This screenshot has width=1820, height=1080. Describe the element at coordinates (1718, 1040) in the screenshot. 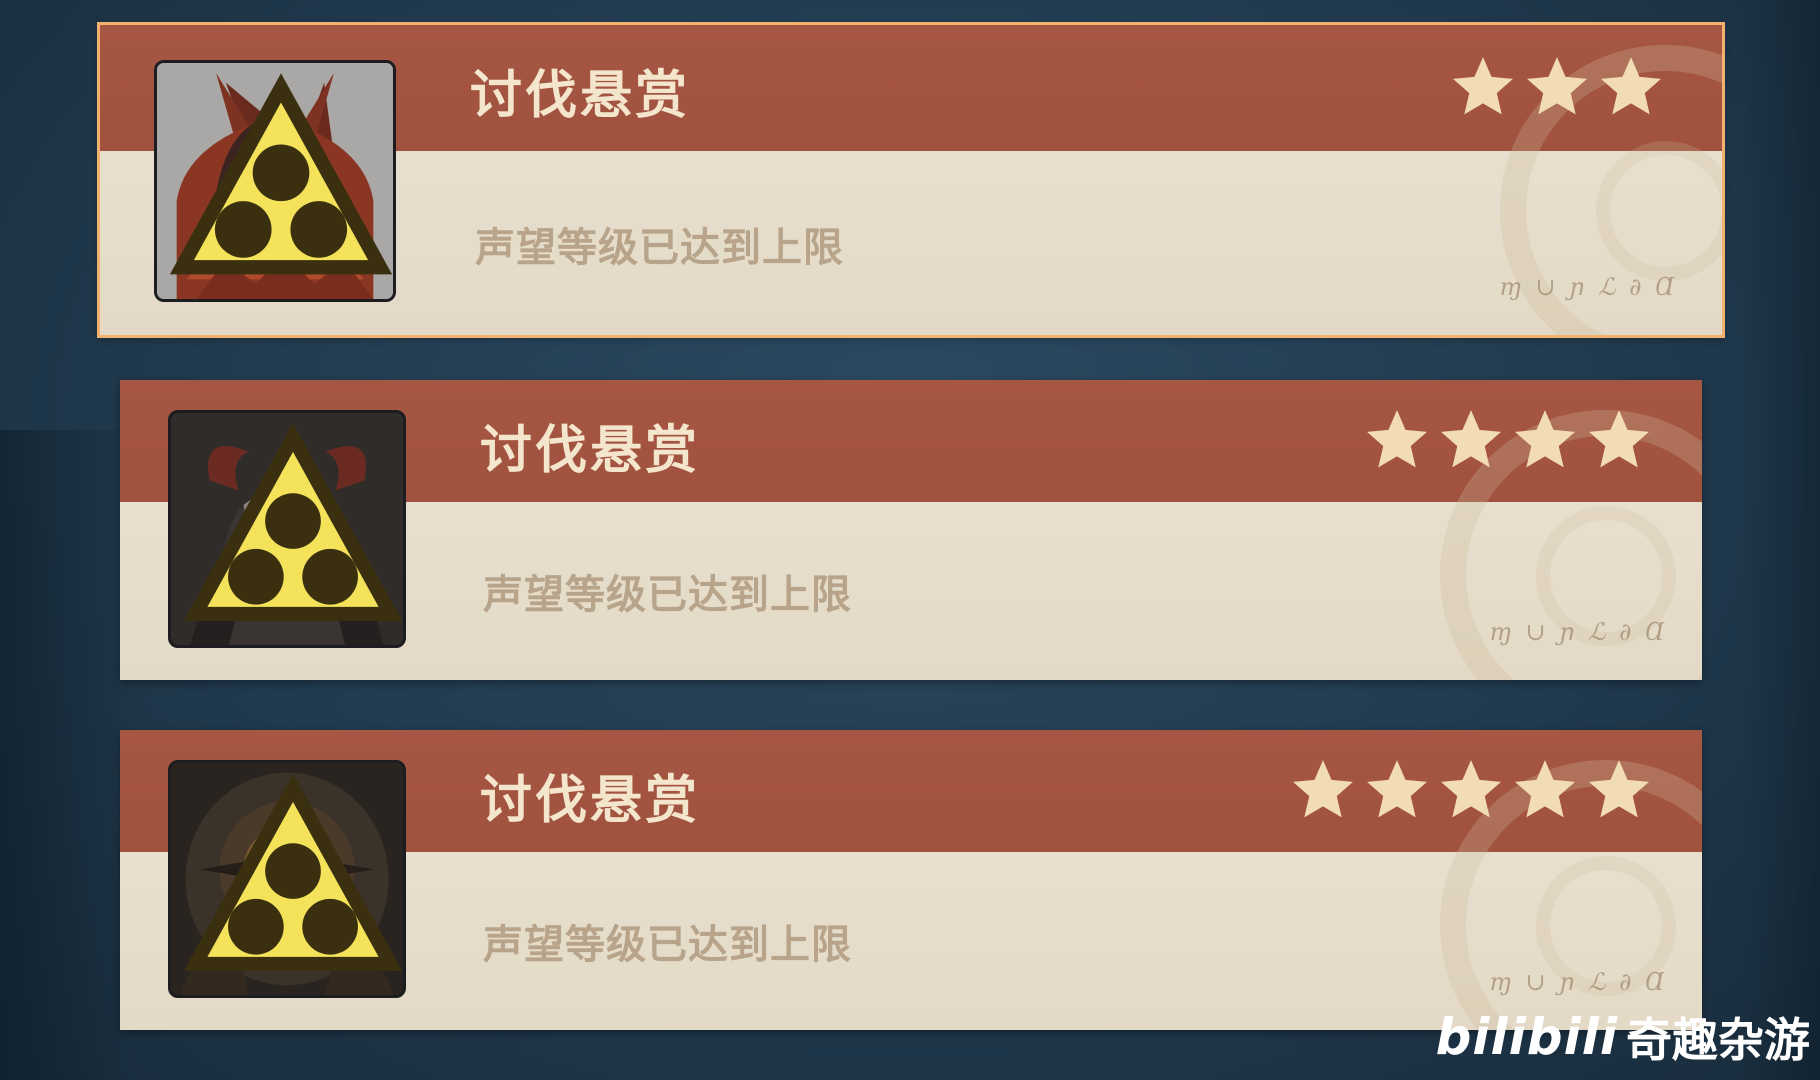

I see `channel-name: 奇趣杂游` at that location.